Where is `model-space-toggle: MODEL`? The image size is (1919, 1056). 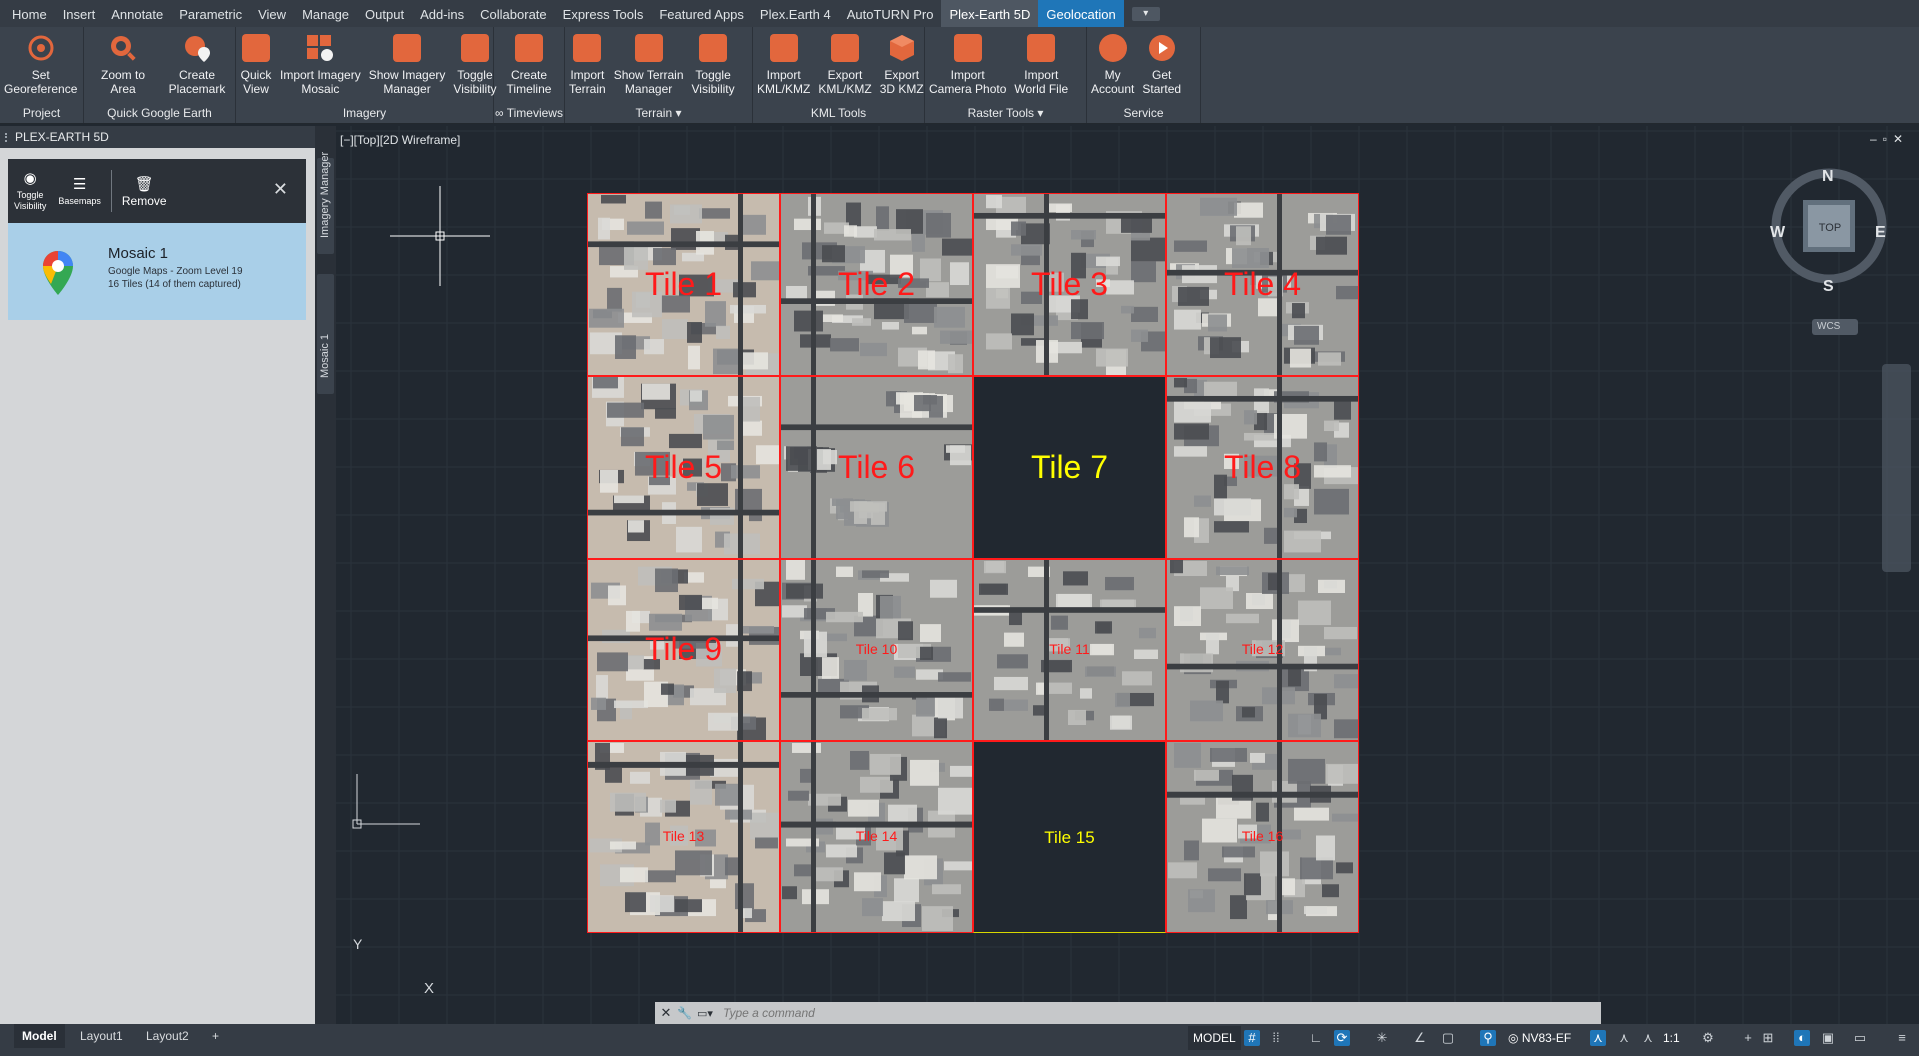
model-space-toggle: MODEL is located at coordinates (1214, 1038).